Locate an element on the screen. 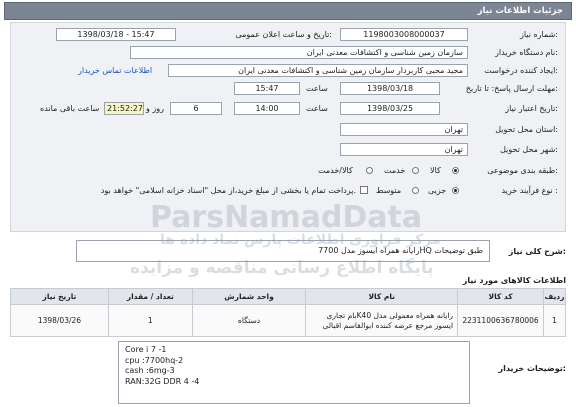 The height and width of the screenshot is (407, 576). validity-time-label: ساعت is located at coordinates (317, 108).